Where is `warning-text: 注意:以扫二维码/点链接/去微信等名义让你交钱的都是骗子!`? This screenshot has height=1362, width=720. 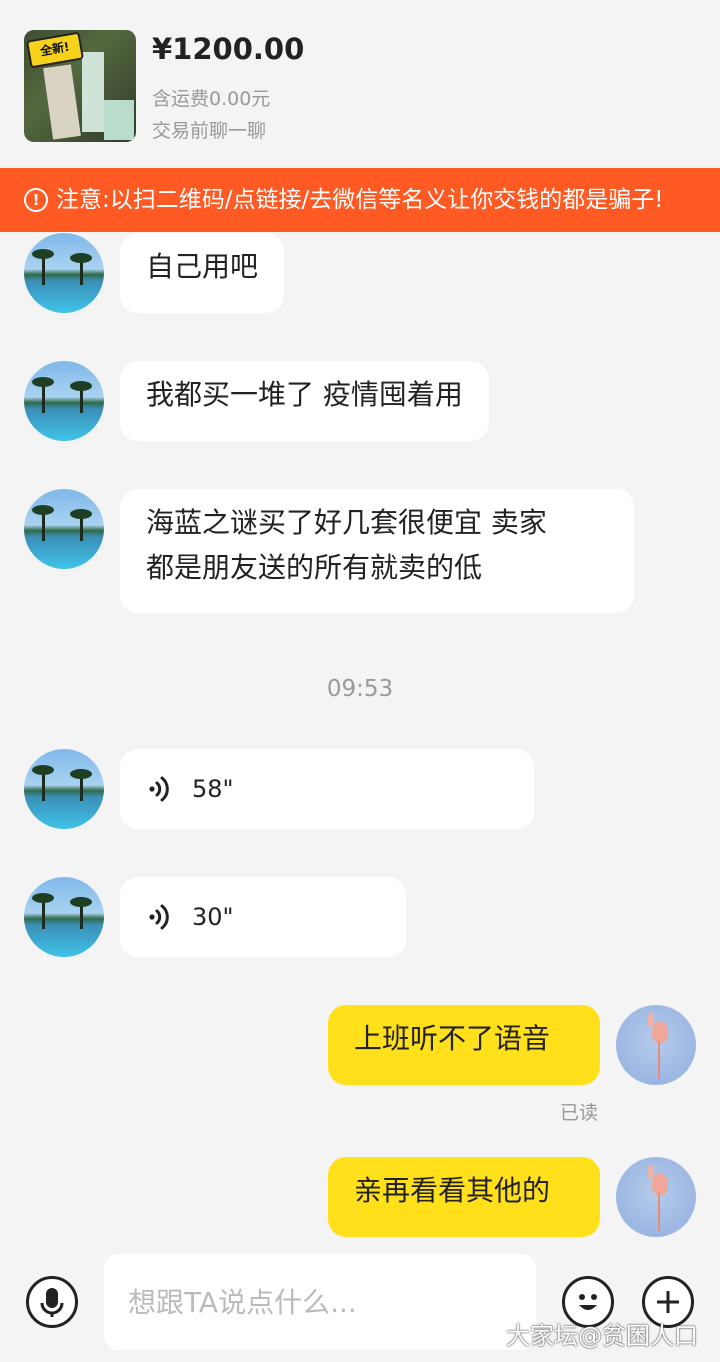 warning-text: 注意:以扫二维码/点链接/去微信等名义让你交钱的都是骗子! is located at coordinates (360, 200).